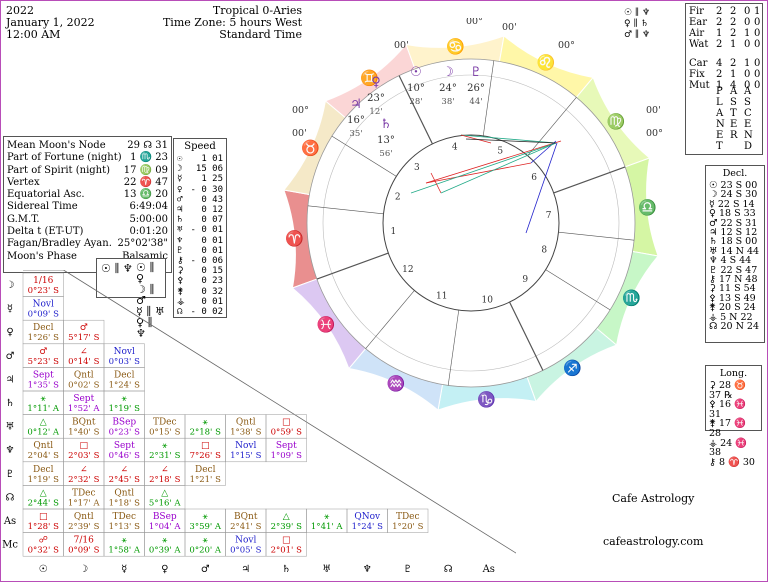 This screenshot has width=768, height=582. Describe the element at coordinates (165, 527) in the screenshot. I see `aspect-orb: 1°04' A` at that location.